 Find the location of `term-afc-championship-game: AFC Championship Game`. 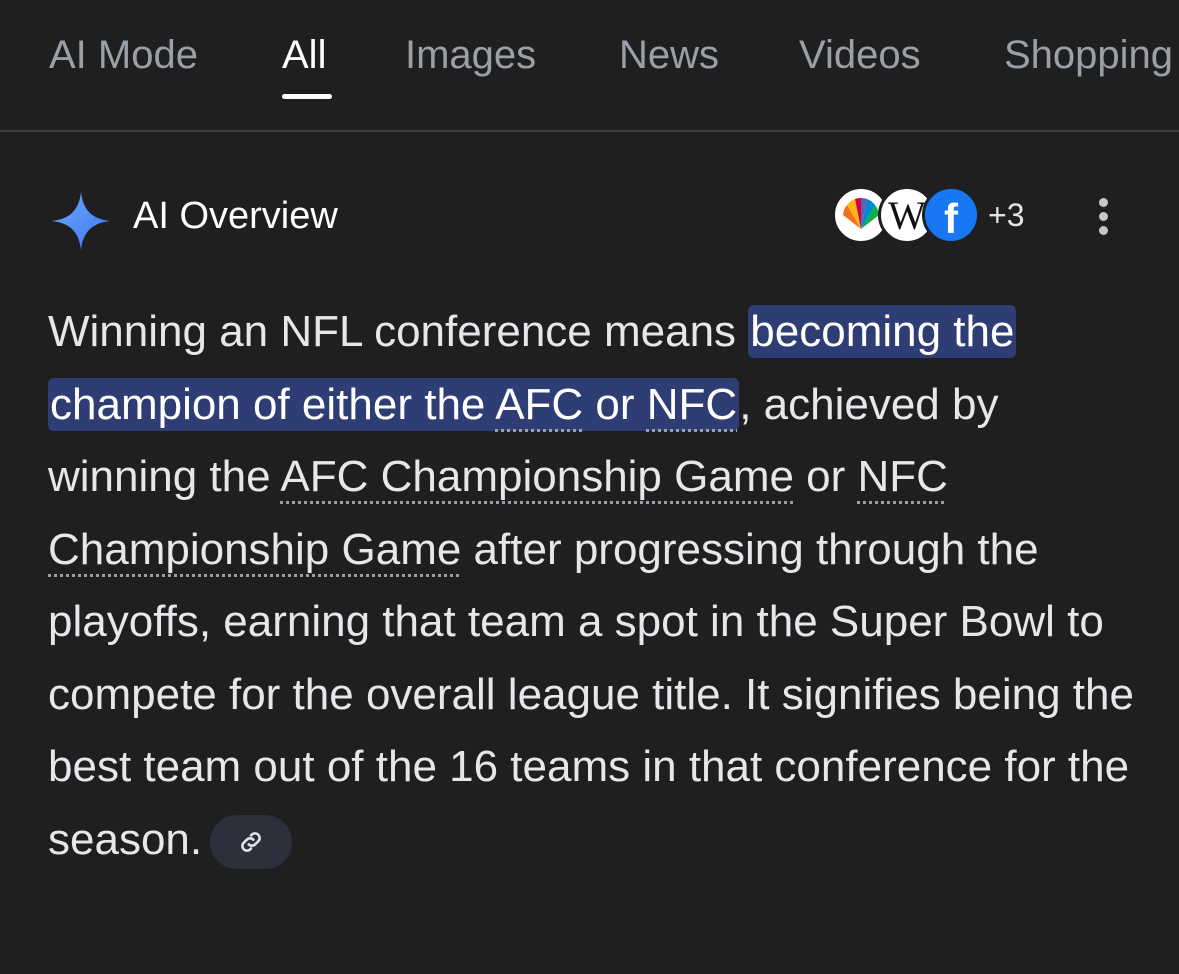

term-afc-championship-game: AFC Championship Game is located at coordinates (537, 476).